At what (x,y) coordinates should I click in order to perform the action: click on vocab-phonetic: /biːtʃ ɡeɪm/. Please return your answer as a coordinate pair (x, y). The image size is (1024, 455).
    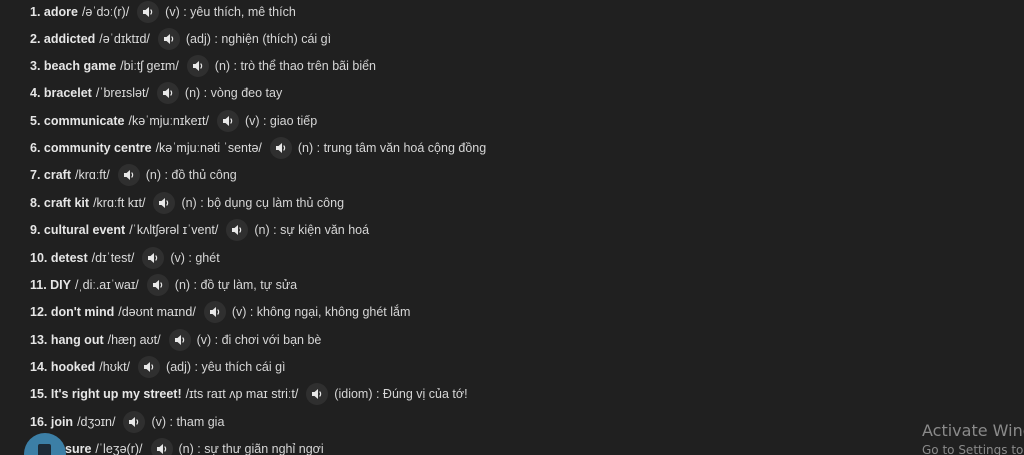
    Looking at the image, I should click on (149, 66).